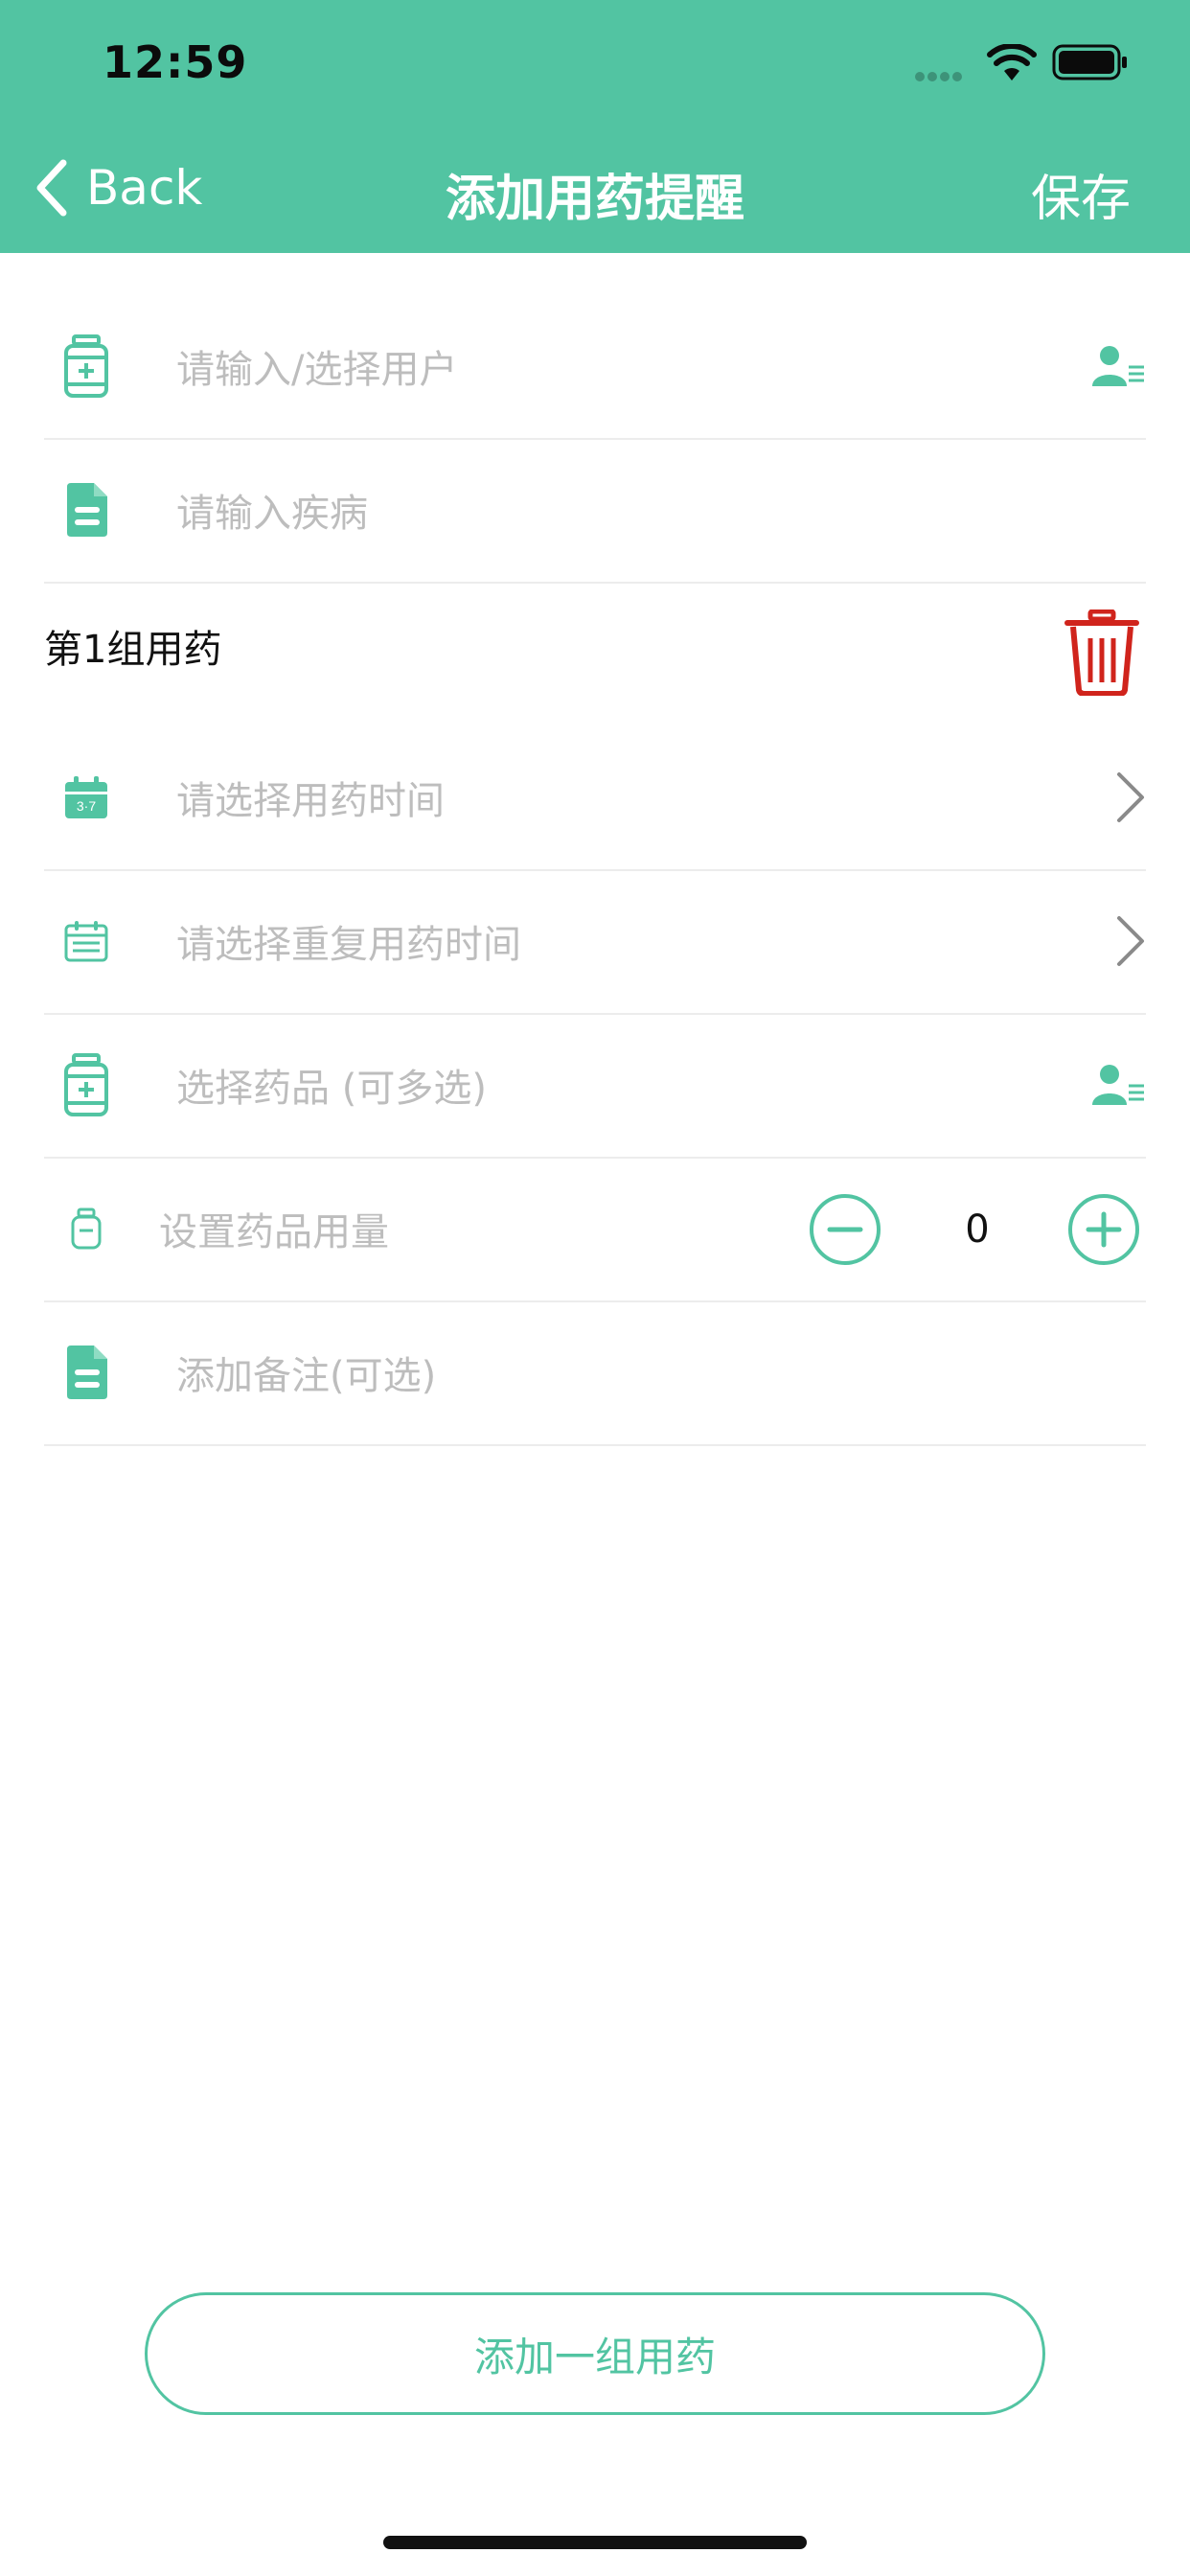  I want to click on cellular-signal-icon, so click(940, 76).